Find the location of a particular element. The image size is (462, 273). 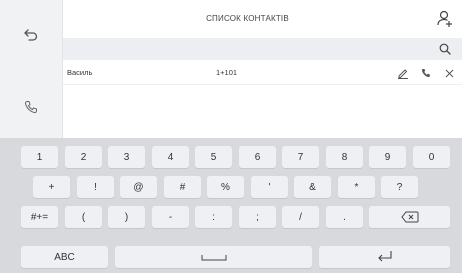

key: % is located at coordinates (225, 187).